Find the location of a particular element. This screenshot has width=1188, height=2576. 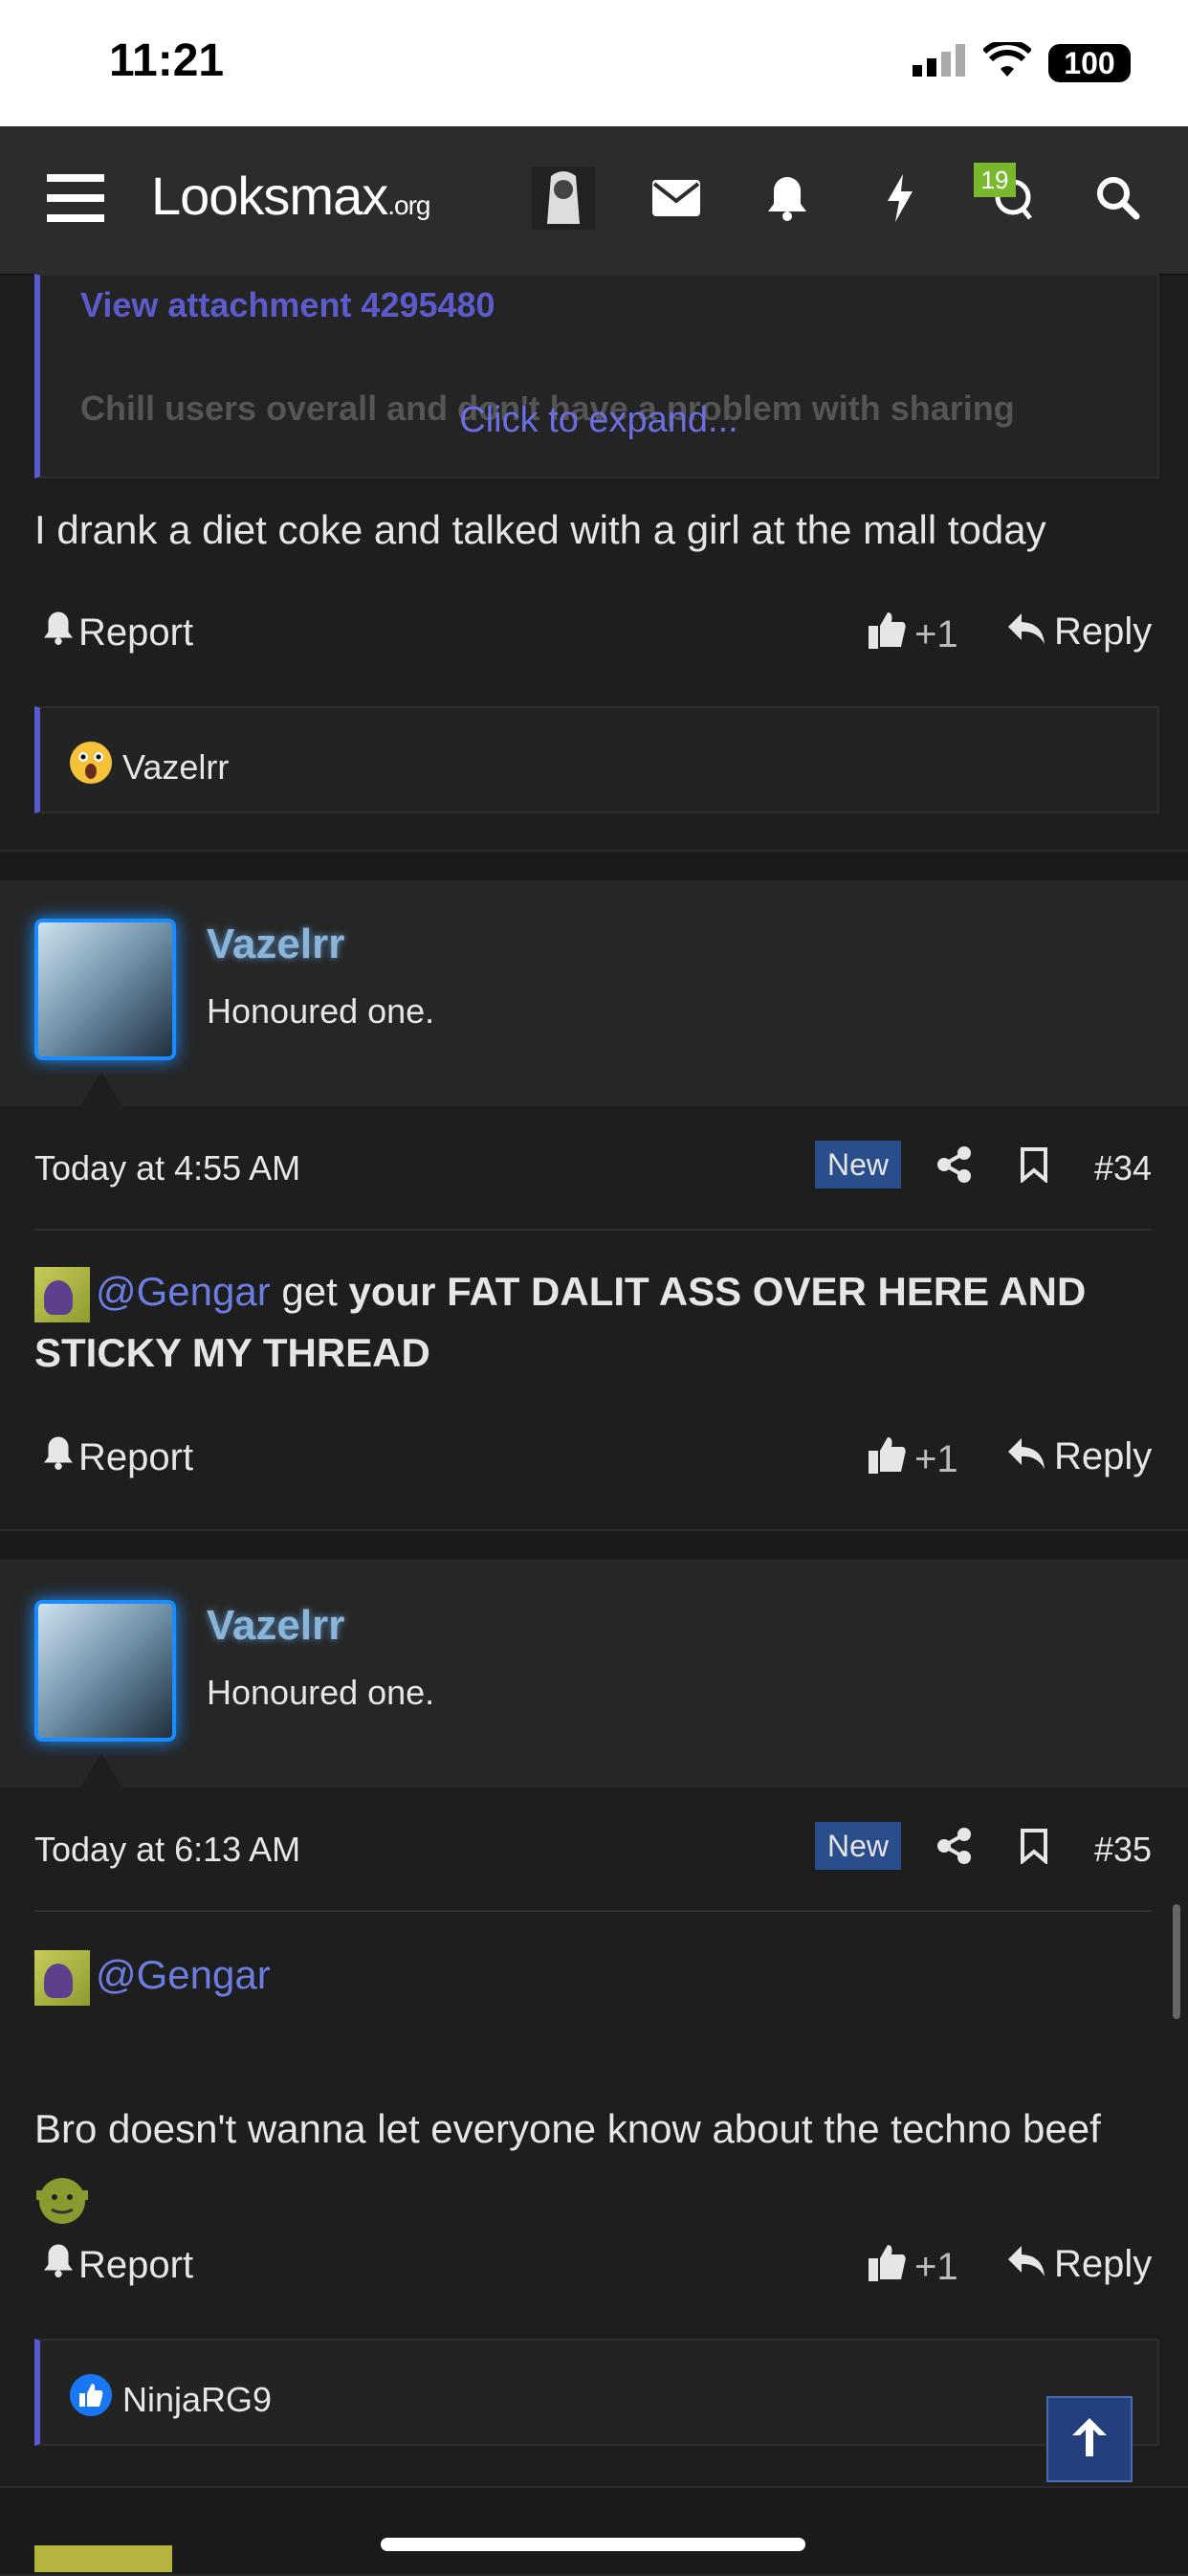

battery-icon: 100 is located at coordinates (1089, 63).